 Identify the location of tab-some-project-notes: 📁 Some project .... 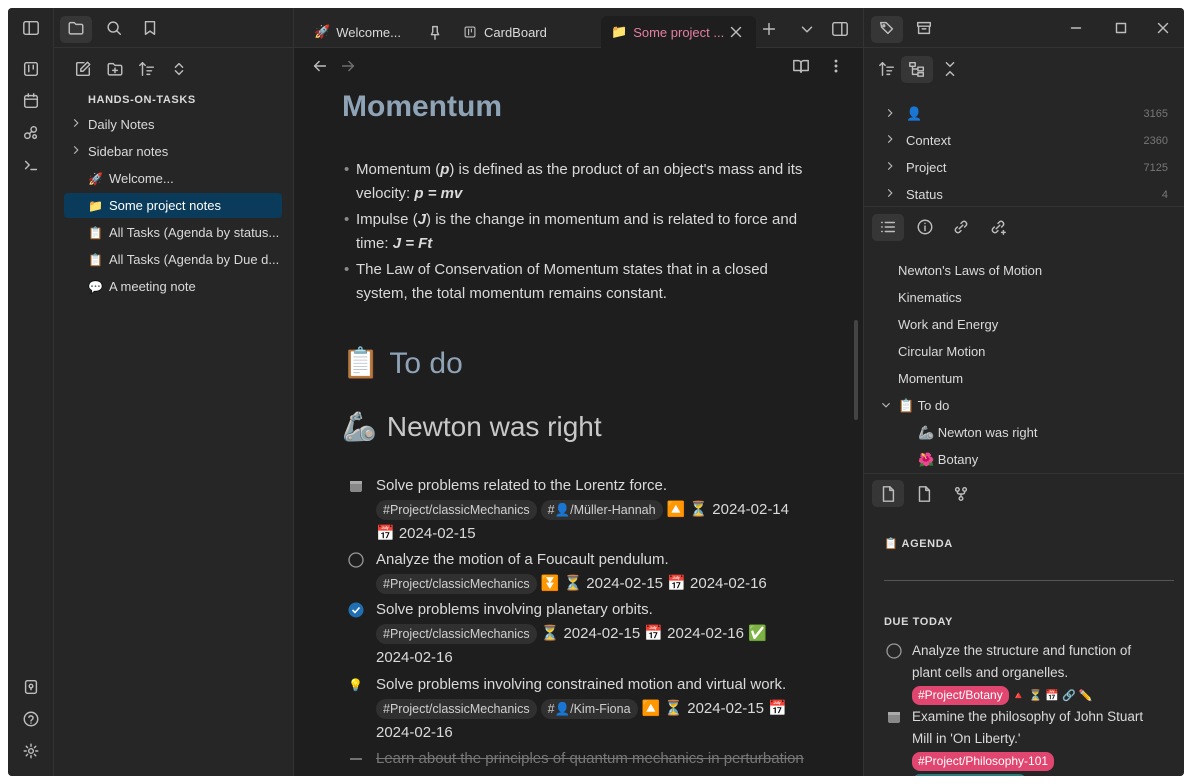
(678, 32).